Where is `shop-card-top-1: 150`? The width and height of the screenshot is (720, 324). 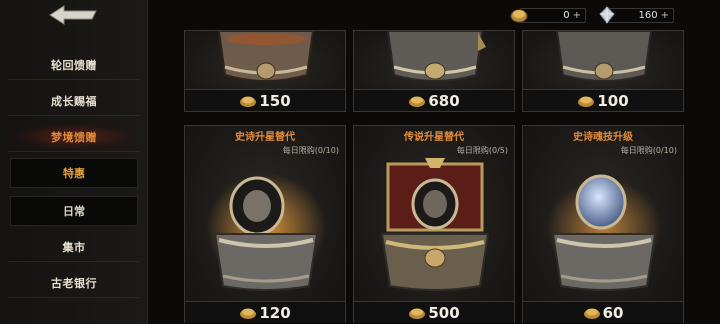
shop-card-top-1: 150 is located at coordinates (265, 71).